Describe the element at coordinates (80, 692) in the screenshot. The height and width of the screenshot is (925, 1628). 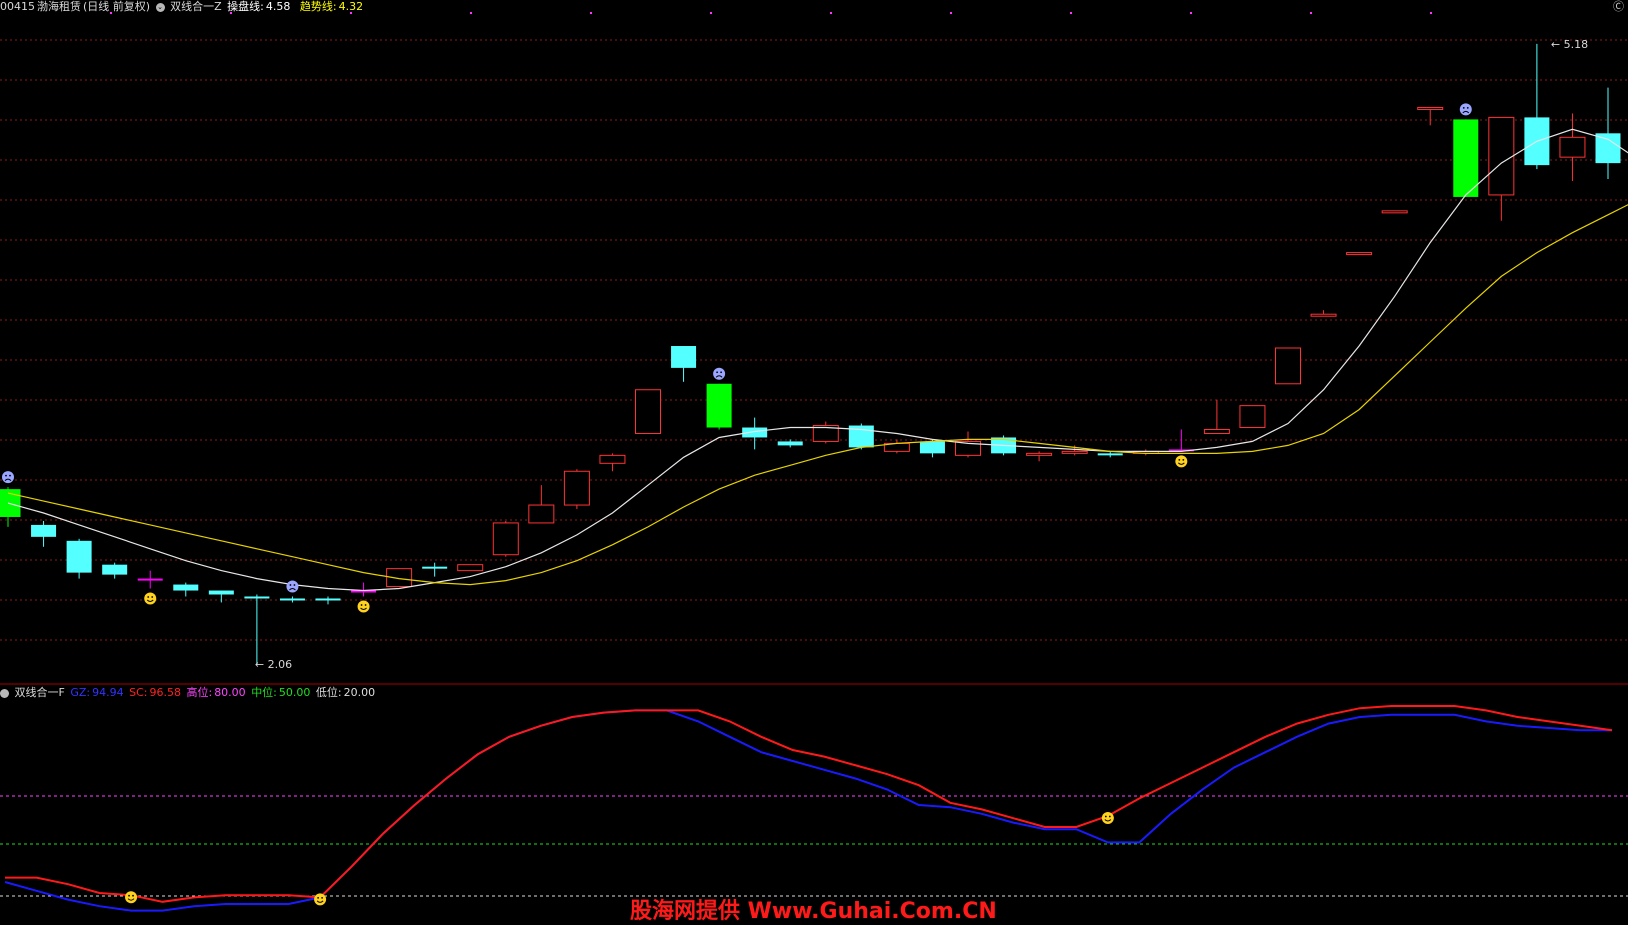
I see `gz-label: GZ:` at that location.